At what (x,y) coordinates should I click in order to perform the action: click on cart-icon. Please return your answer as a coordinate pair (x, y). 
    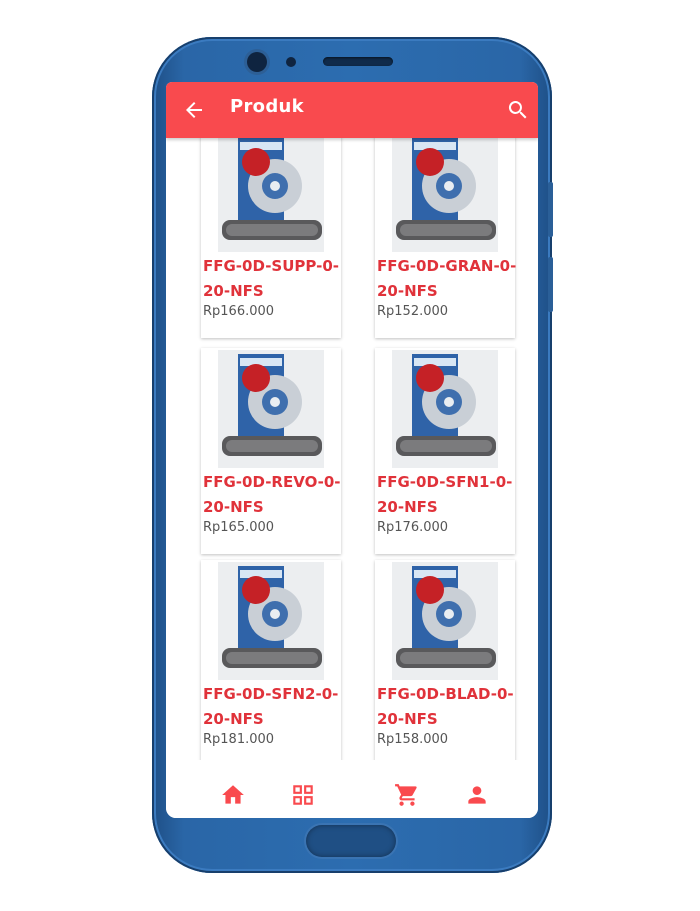
    Looking at the image, I should click on (407, 795).